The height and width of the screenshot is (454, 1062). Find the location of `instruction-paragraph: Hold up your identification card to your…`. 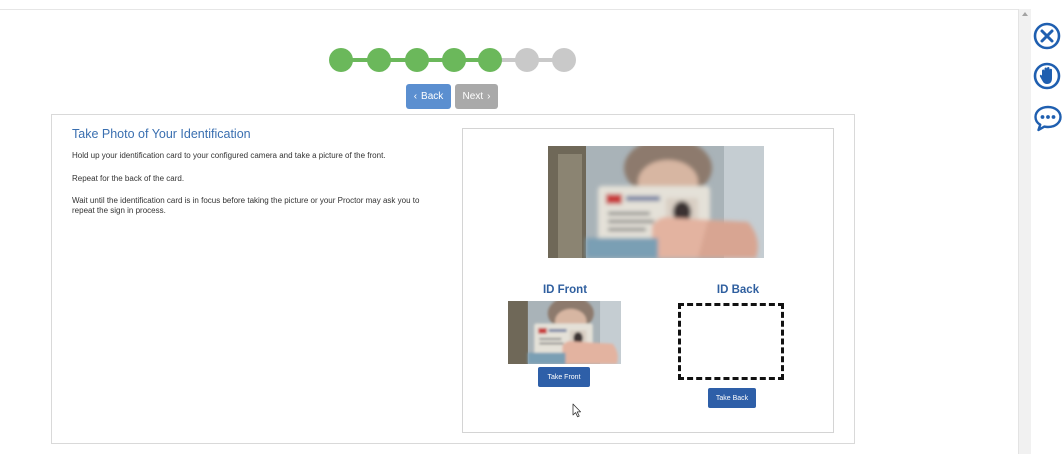

instruction-paragraph: Hold up your identification card to your… is located at coordinates (229, 155).